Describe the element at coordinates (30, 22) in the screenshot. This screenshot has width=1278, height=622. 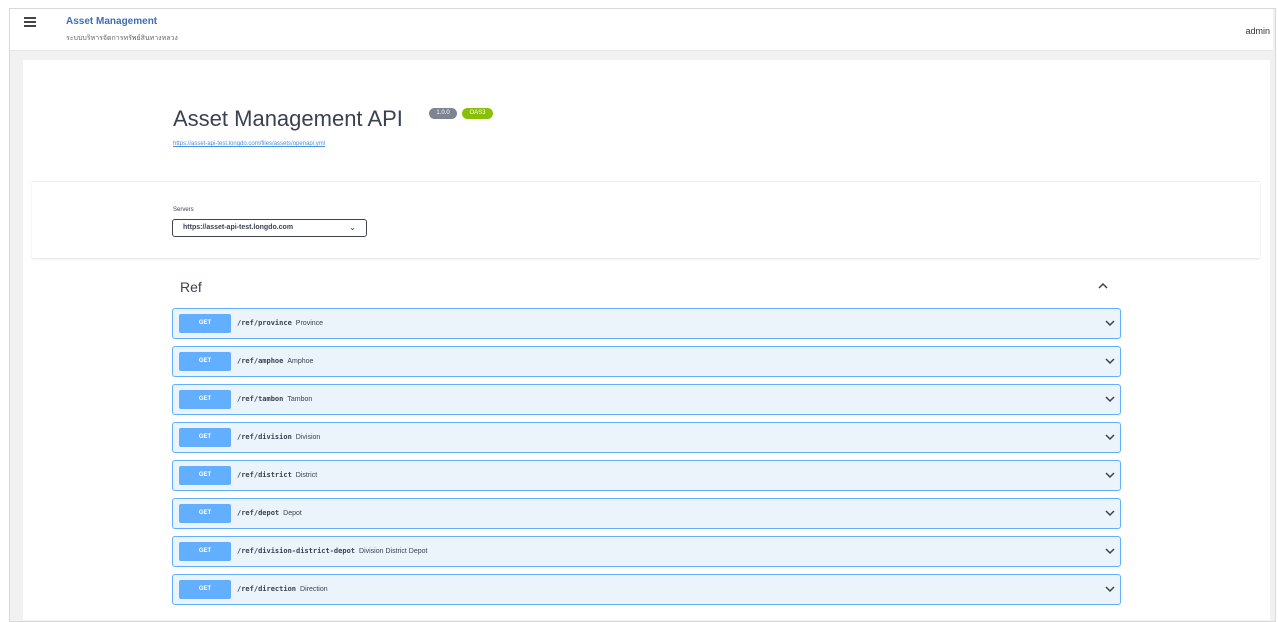
I see `hamburger-menu-icon` at that location.